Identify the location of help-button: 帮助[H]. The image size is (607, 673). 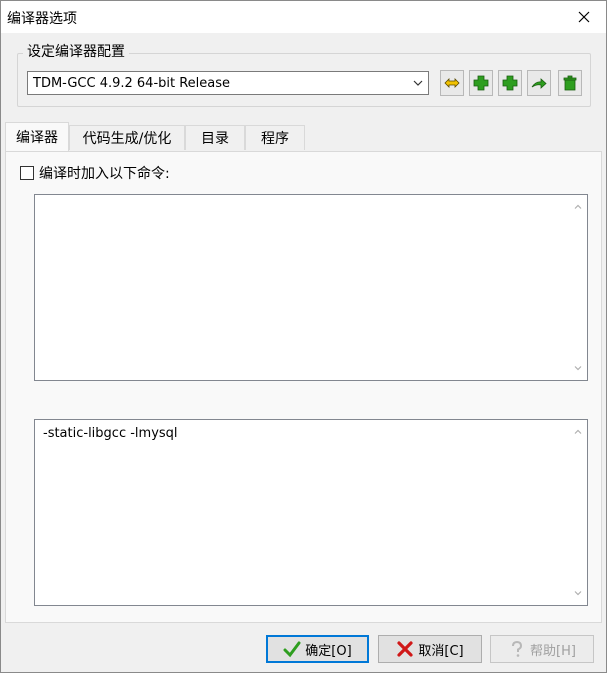
(542, 649).